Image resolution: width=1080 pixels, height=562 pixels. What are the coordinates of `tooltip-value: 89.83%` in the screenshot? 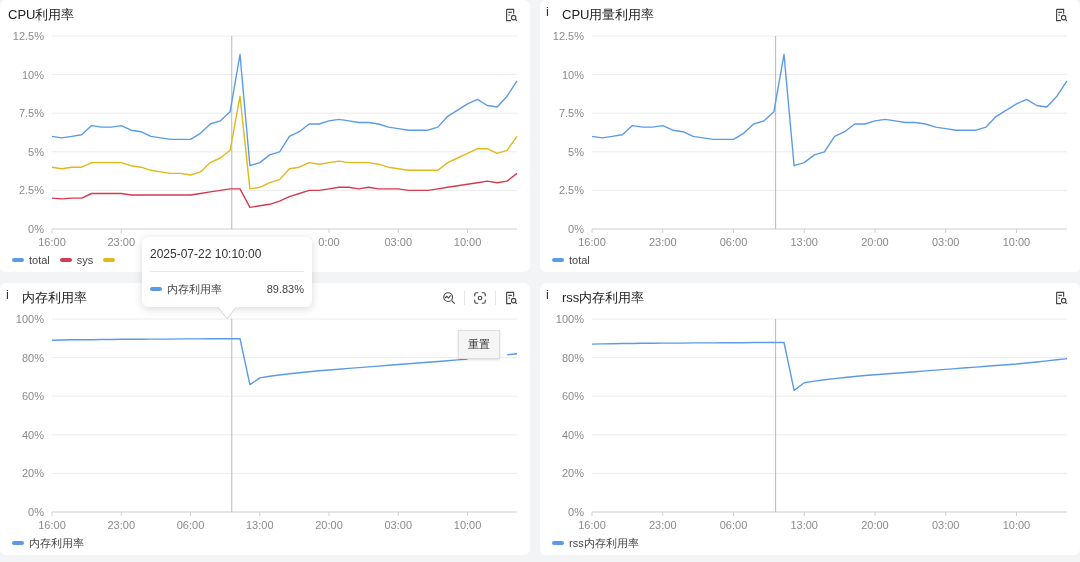 It's located at (285, 289).